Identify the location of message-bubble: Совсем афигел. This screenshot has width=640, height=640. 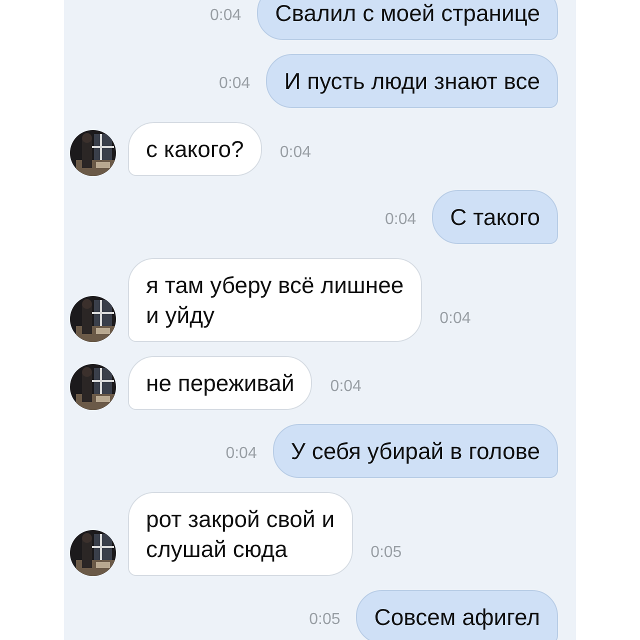
(457, 615).